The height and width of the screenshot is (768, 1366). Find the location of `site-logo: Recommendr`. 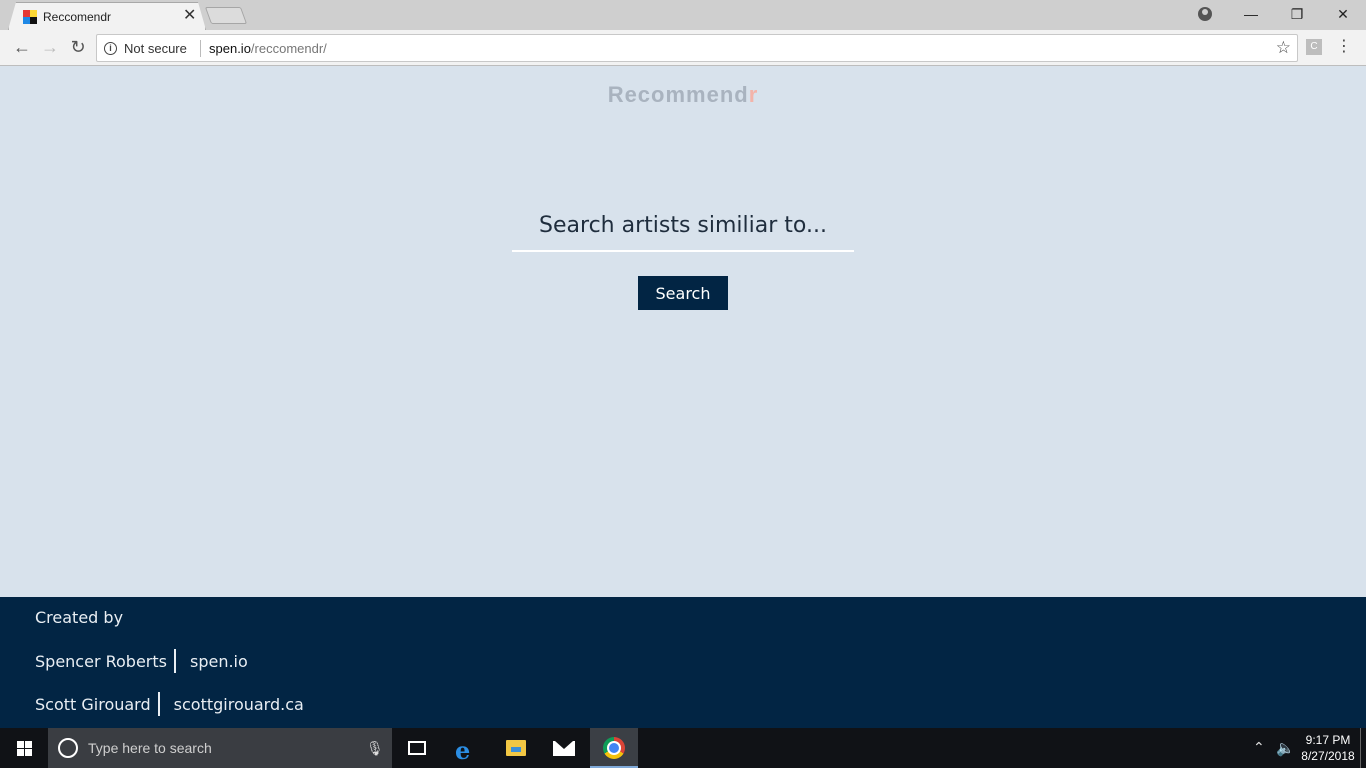

site-logo: Recommendr is located at coordinates (683, 95).